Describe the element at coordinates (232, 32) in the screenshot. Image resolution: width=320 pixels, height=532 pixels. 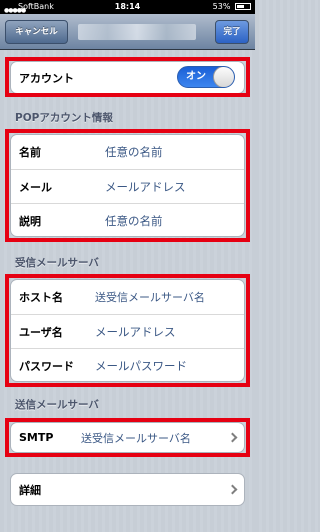
I see `done-button: 完了` at that location.